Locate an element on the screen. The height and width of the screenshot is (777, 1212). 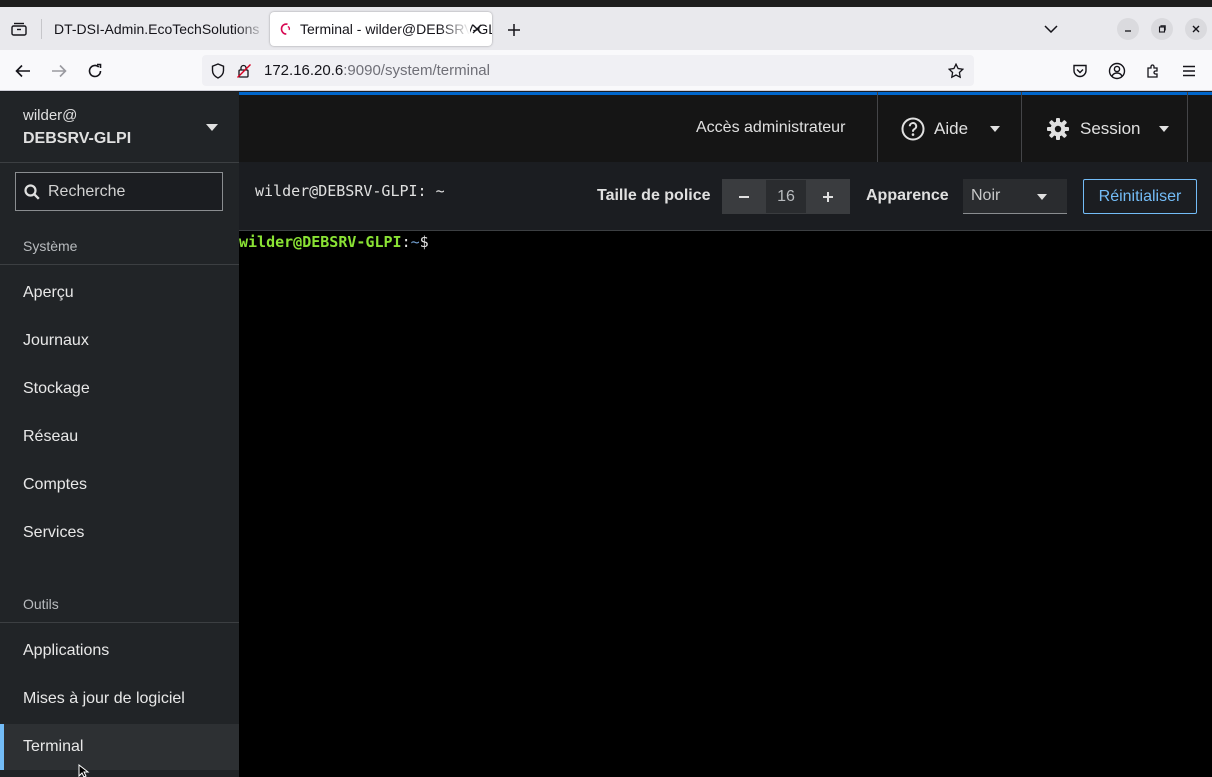
url-text: 172.16.20.6:9090/system/terminal is located at coordinates (377, 70).